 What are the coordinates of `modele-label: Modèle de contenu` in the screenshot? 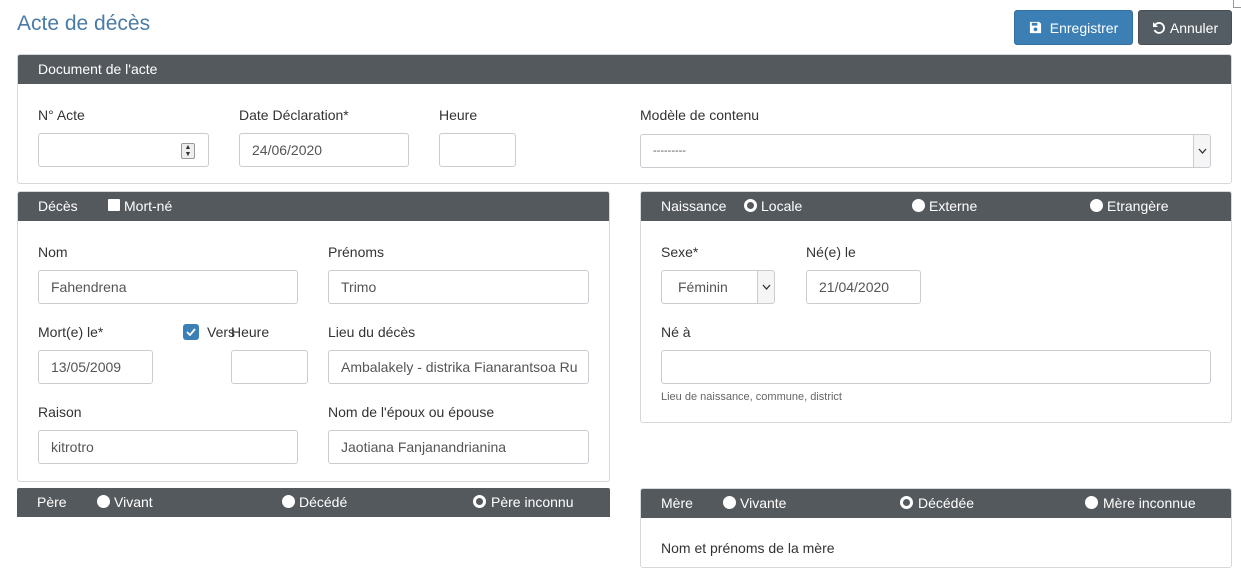 It's located at (700, 115).